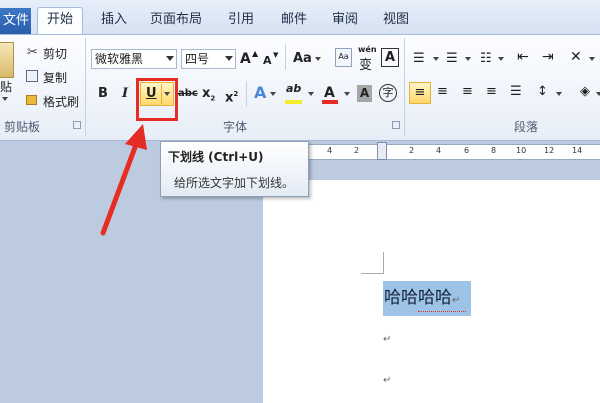 Image resolution: width=600 pixels, height=403 pixels. Describe the element at coordinates (197, 59) in the screenshot. I see `font-size-value: 四号` at that location.